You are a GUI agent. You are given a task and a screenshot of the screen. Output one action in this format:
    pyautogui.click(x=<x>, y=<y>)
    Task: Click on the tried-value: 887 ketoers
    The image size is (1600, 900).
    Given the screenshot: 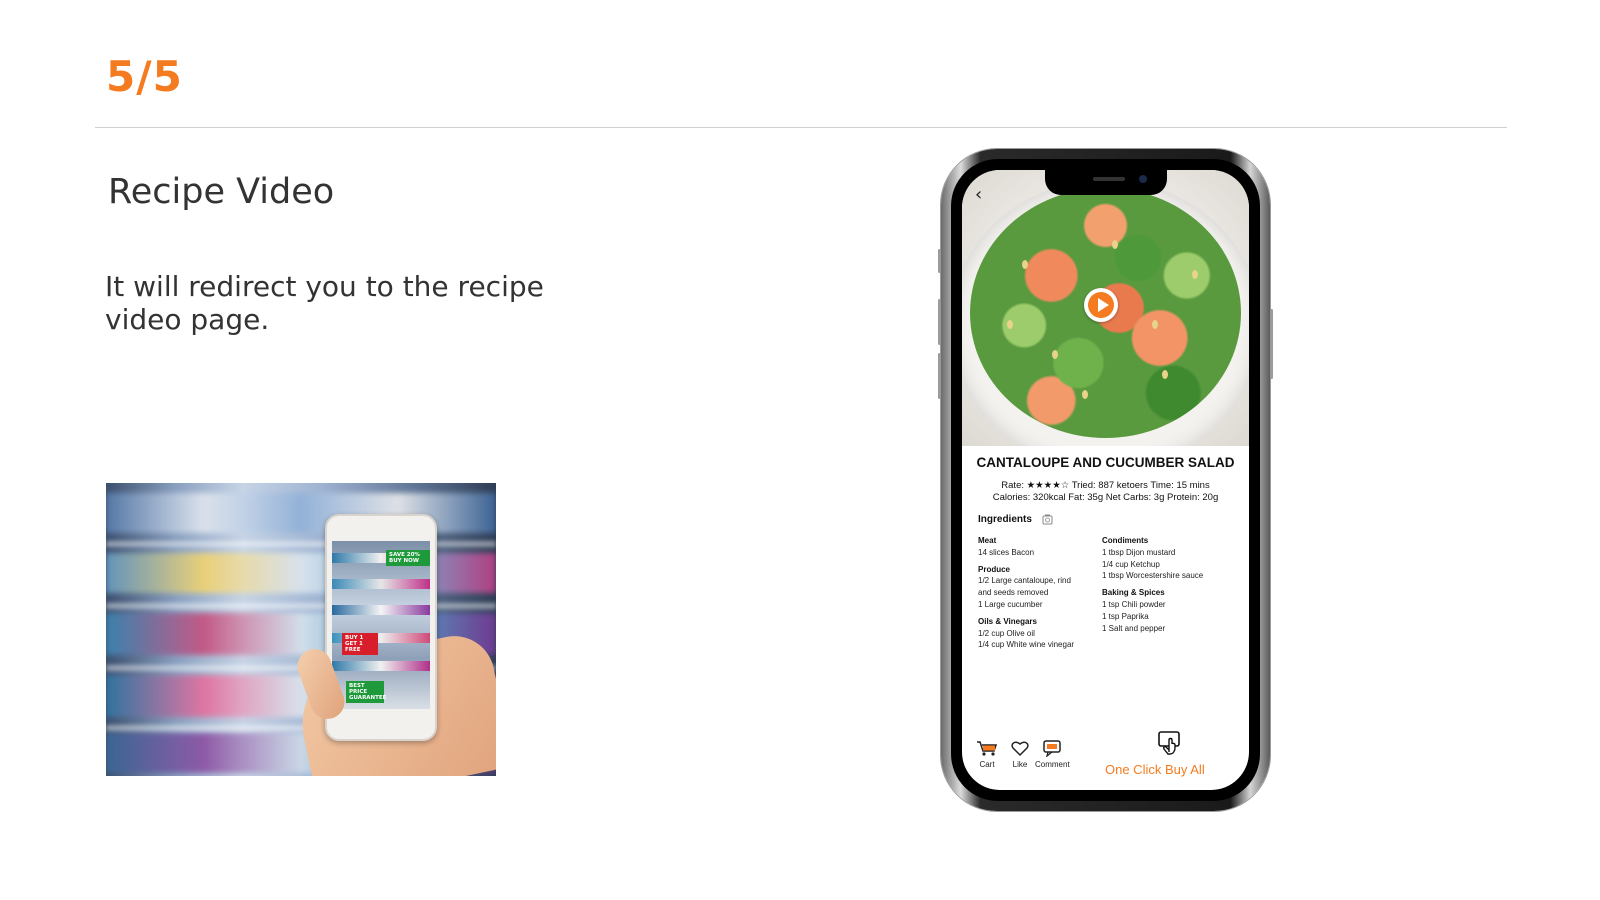 What is the action you would take?
    pyautogui.click(x=1123, y=485)
    